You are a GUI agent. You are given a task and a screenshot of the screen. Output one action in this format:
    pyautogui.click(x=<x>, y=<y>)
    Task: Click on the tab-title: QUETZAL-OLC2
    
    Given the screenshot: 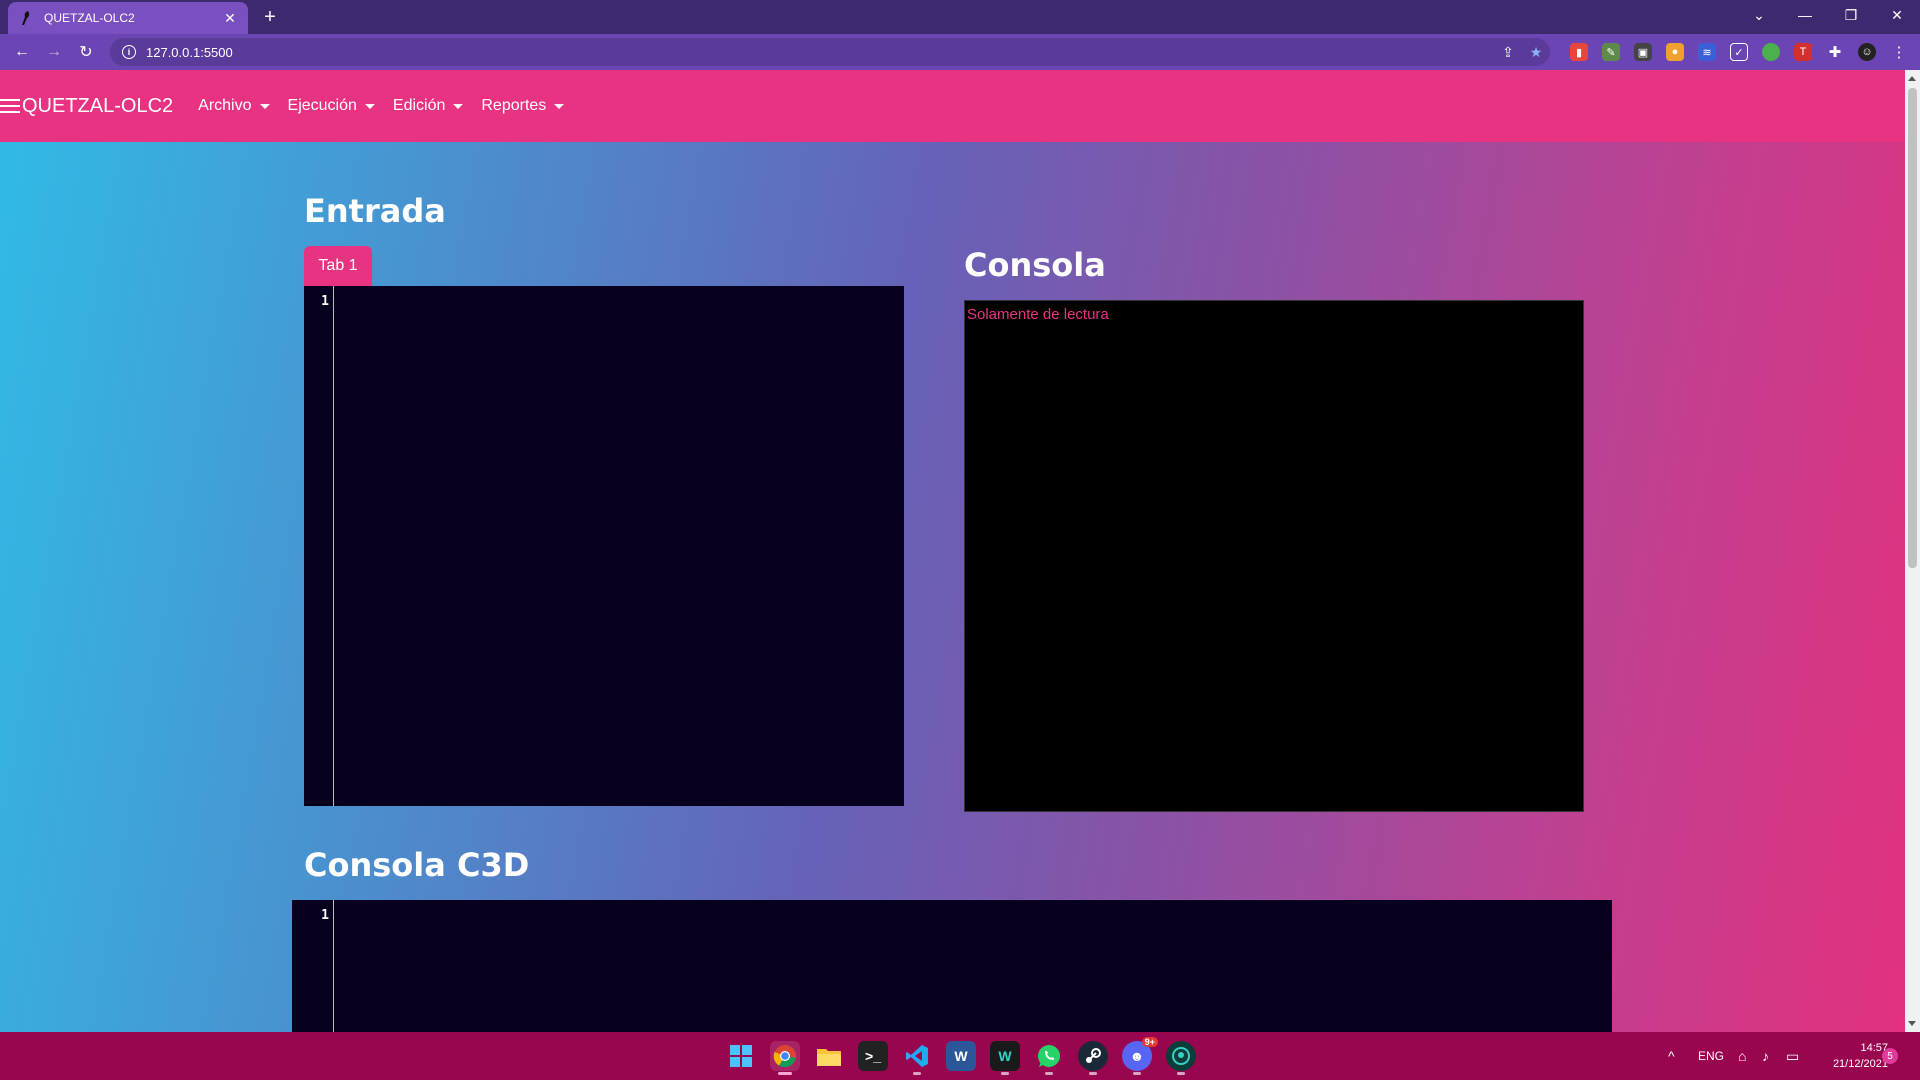 What is the action you would take?
    pyautogui.click(x=89, y=18)
    